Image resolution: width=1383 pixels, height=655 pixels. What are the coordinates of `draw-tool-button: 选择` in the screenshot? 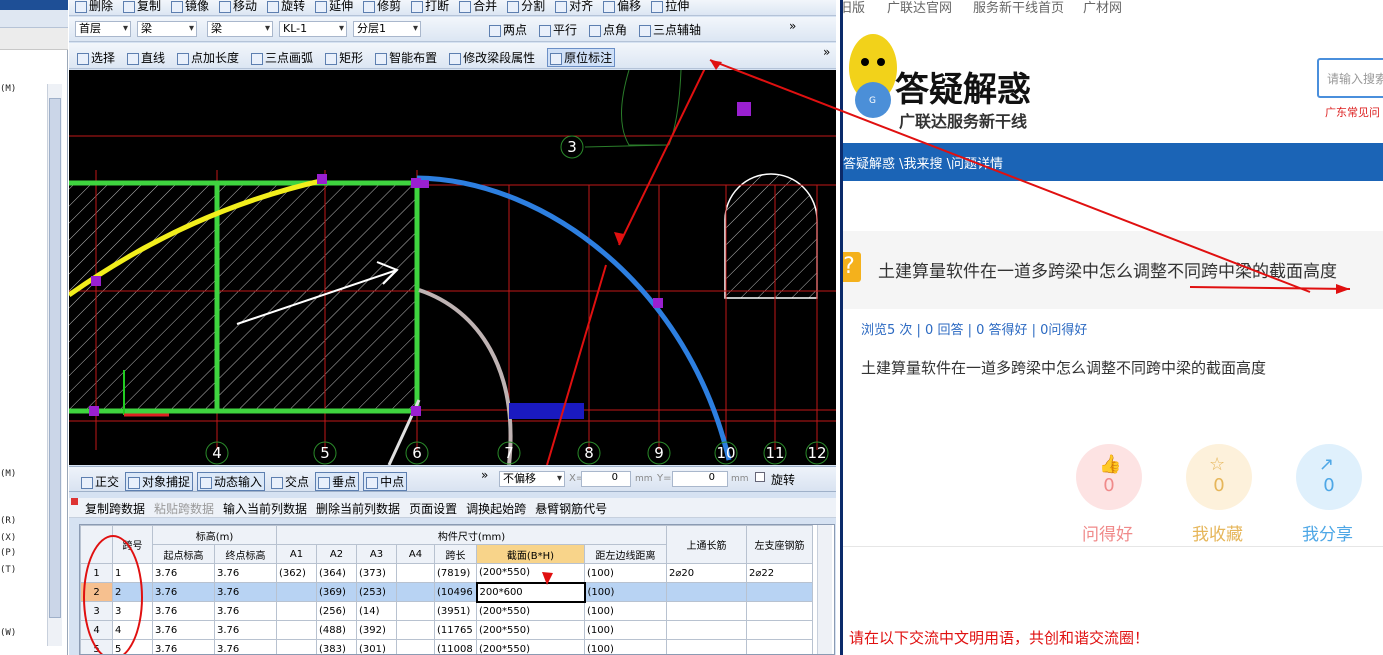 It's located at (96, 57).